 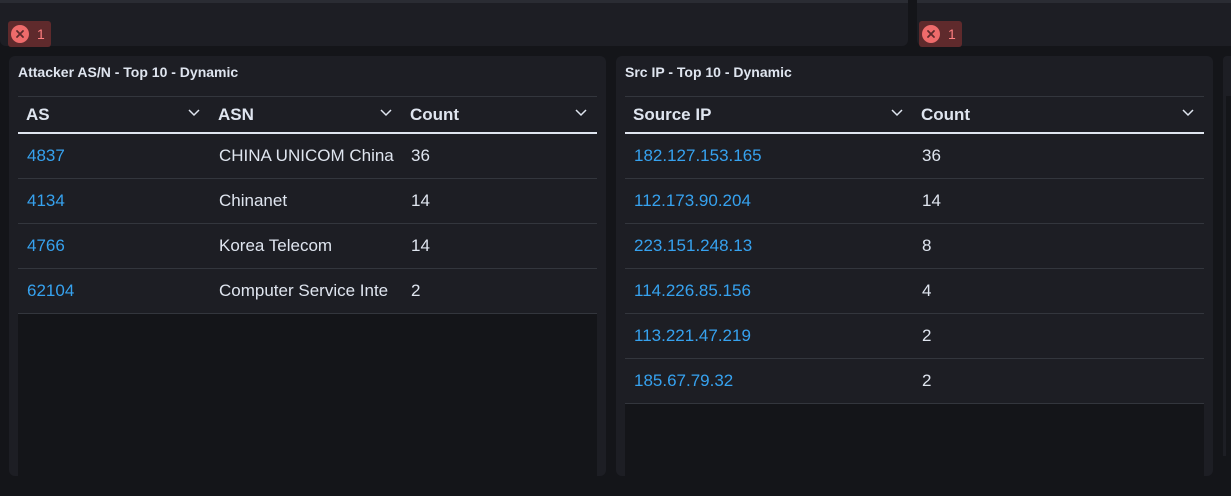 I want to click on column-header-as: AS, so click(x=114, y=115).